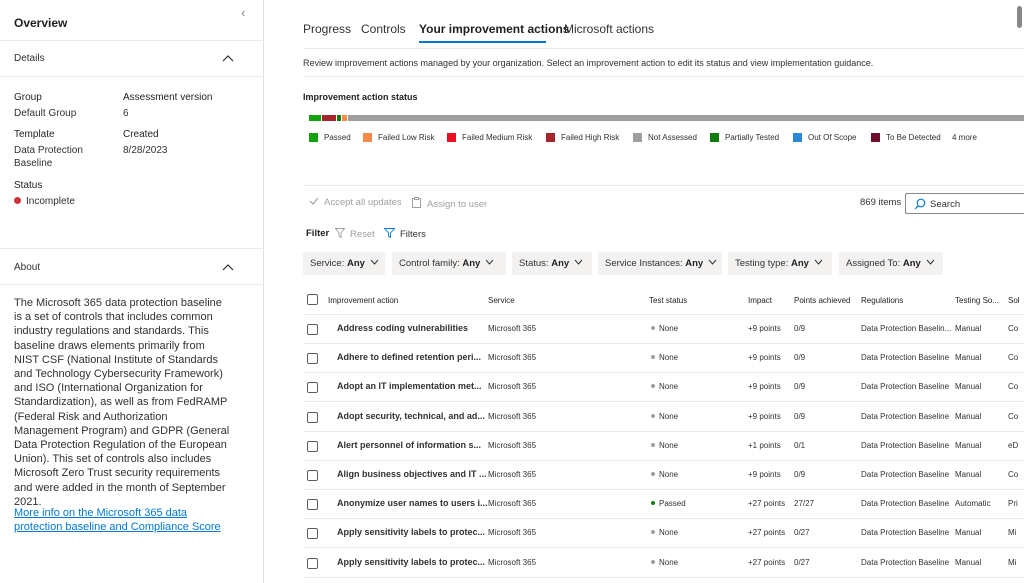 This screenshot has width=1024, height=583. I want to click on search-placeholder: Search, so click(945, 204).